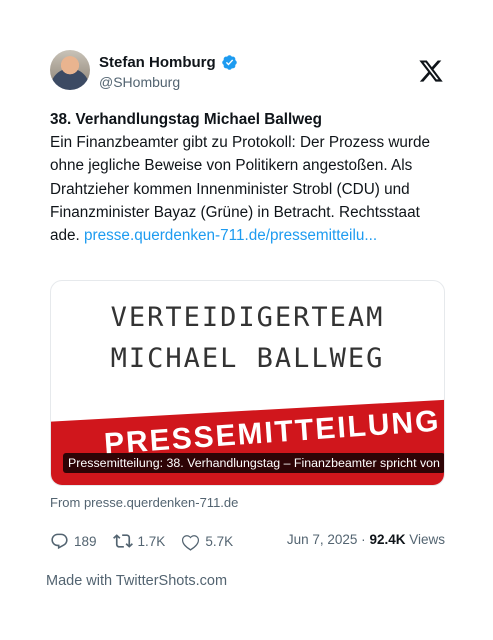  What do you see at coordinates (144, 502) in the screenshot?
I see `link-source: From presse.querdenken-711.de` at bounding box center [144, 502].